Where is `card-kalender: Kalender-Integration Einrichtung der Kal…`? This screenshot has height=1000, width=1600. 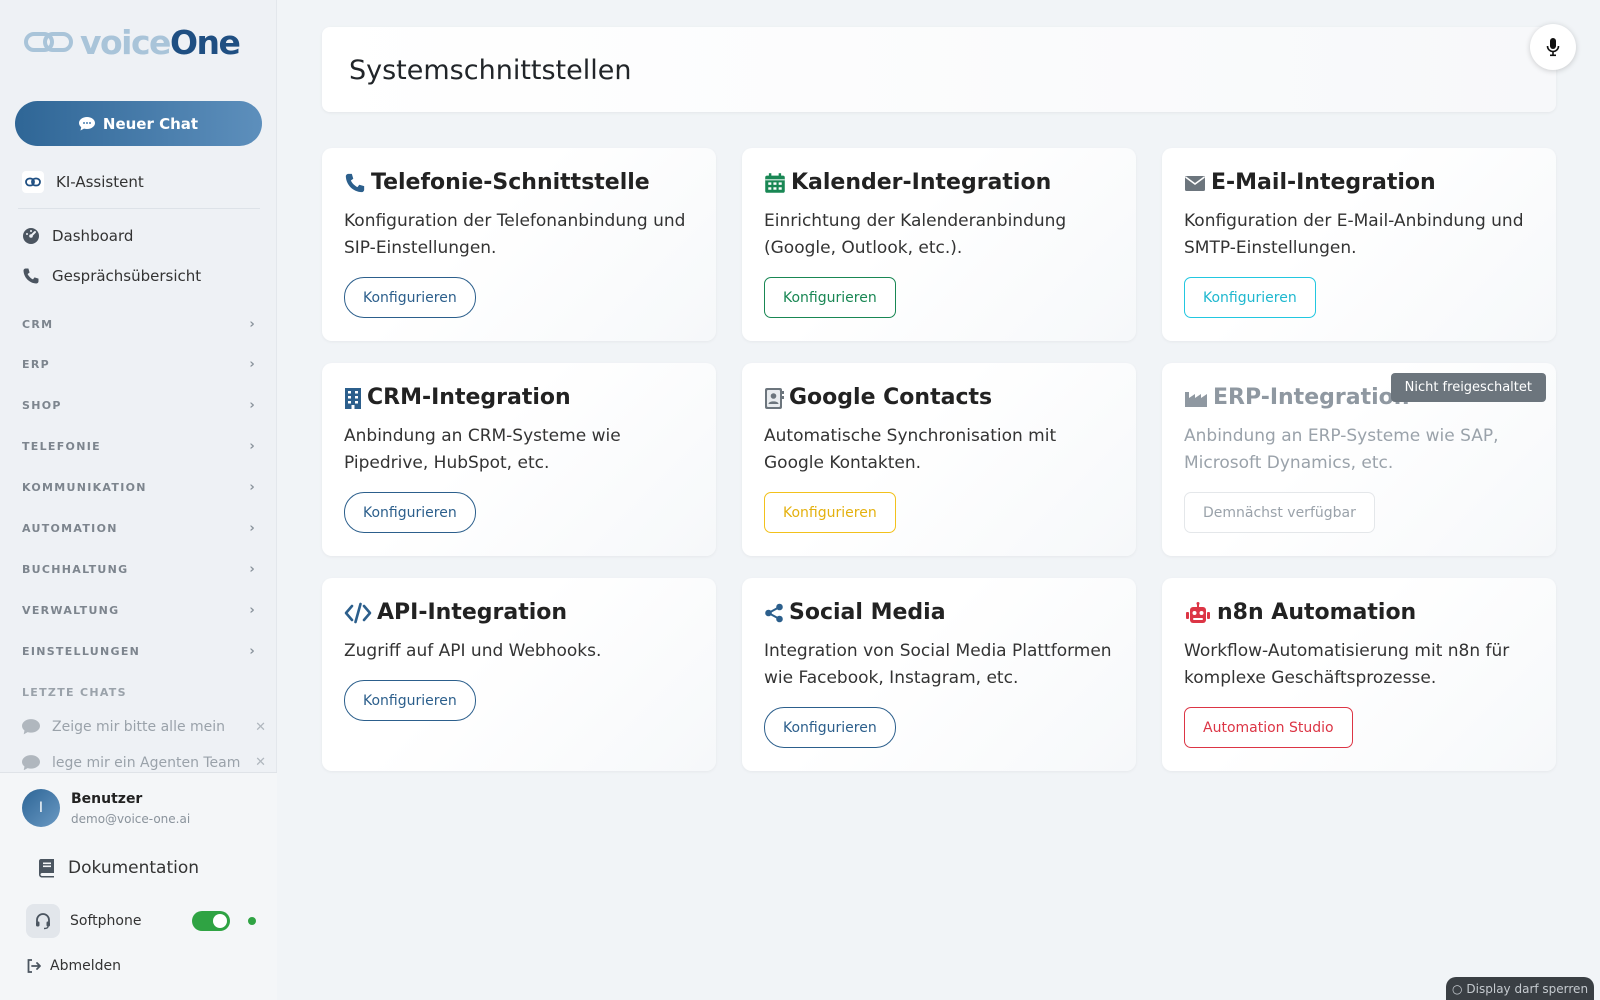
card-kalender: Kalender-Integration Einrichtung der Kal… is located at coordinates (939, 244).